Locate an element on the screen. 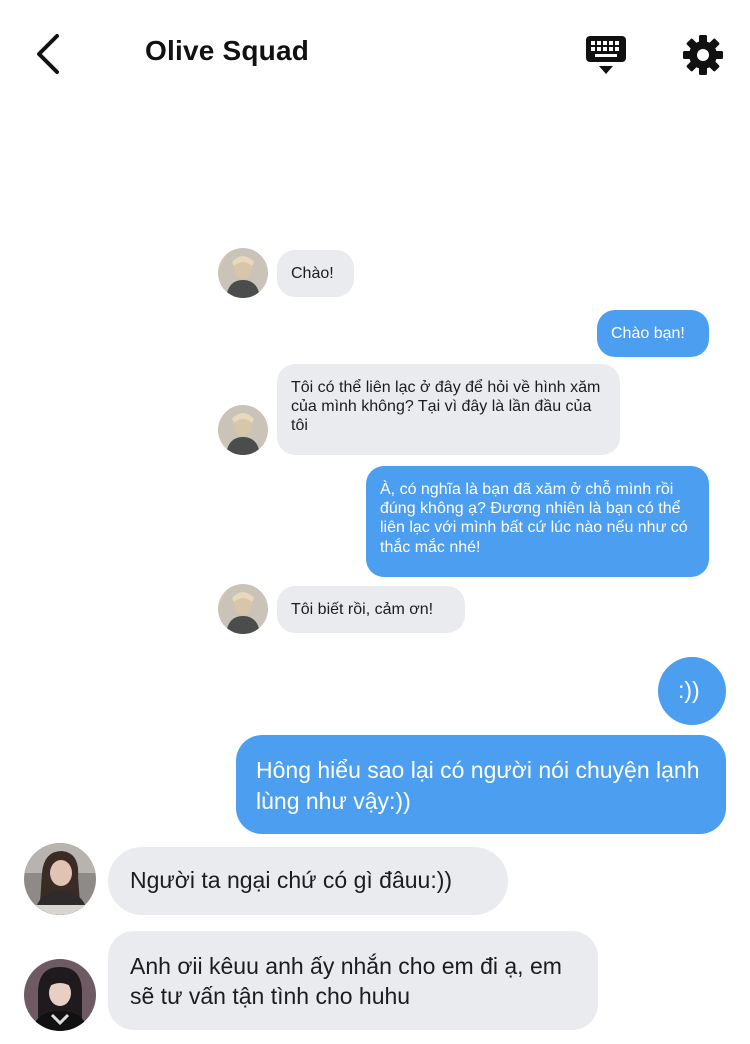 The width and height of the screenshot is (750, 1044). message-bubble: Tôi biết rồi, cảm ơn! is located at coordinates (371, 609).